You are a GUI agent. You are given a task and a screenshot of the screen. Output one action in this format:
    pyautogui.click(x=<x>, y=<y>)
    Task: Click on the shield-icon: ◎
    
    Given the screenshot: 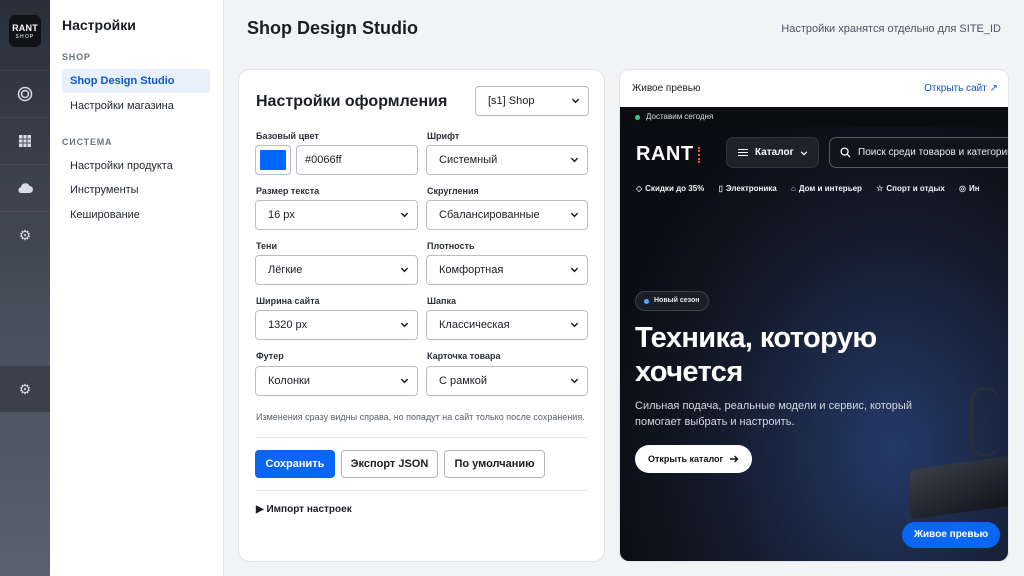 What is the action you would take?
    pyautogui.click(x=962, y=188)
    